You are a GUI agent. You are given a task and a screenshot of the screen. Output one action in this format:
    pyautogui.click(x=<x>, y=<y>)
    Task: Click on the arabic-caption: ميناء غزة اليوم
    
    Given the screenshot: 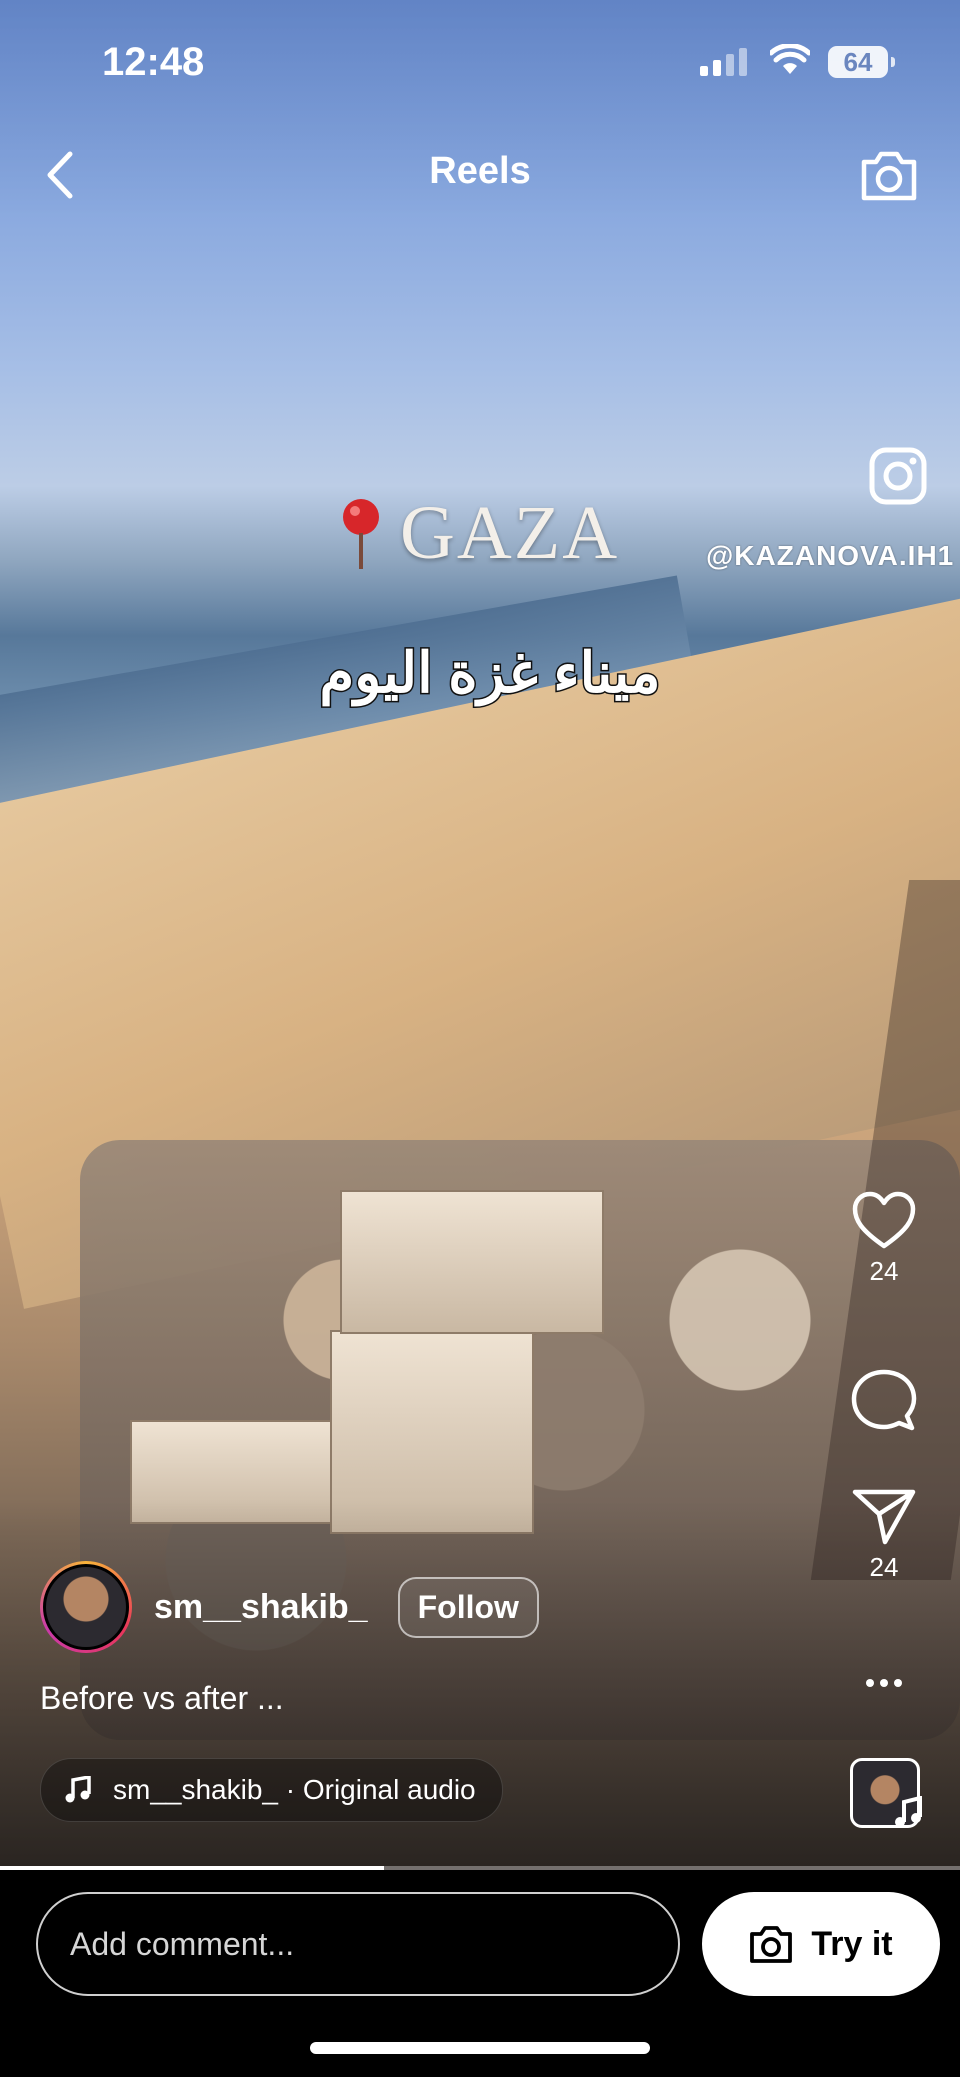 What is the action you would take?
    pyautogui.click(x=490, y=673)
    